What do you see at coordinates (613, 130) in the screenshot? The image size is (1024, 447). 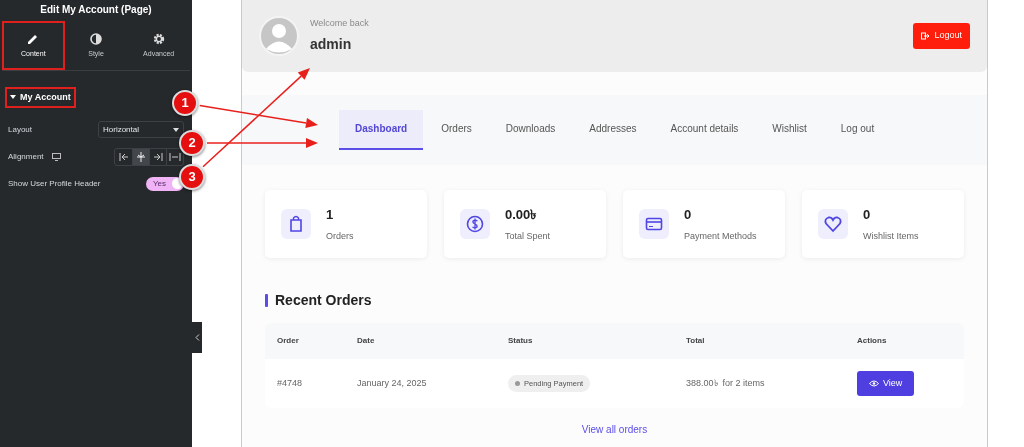 I see `nav-tab: Addresses` at bounding box center [613, 130].